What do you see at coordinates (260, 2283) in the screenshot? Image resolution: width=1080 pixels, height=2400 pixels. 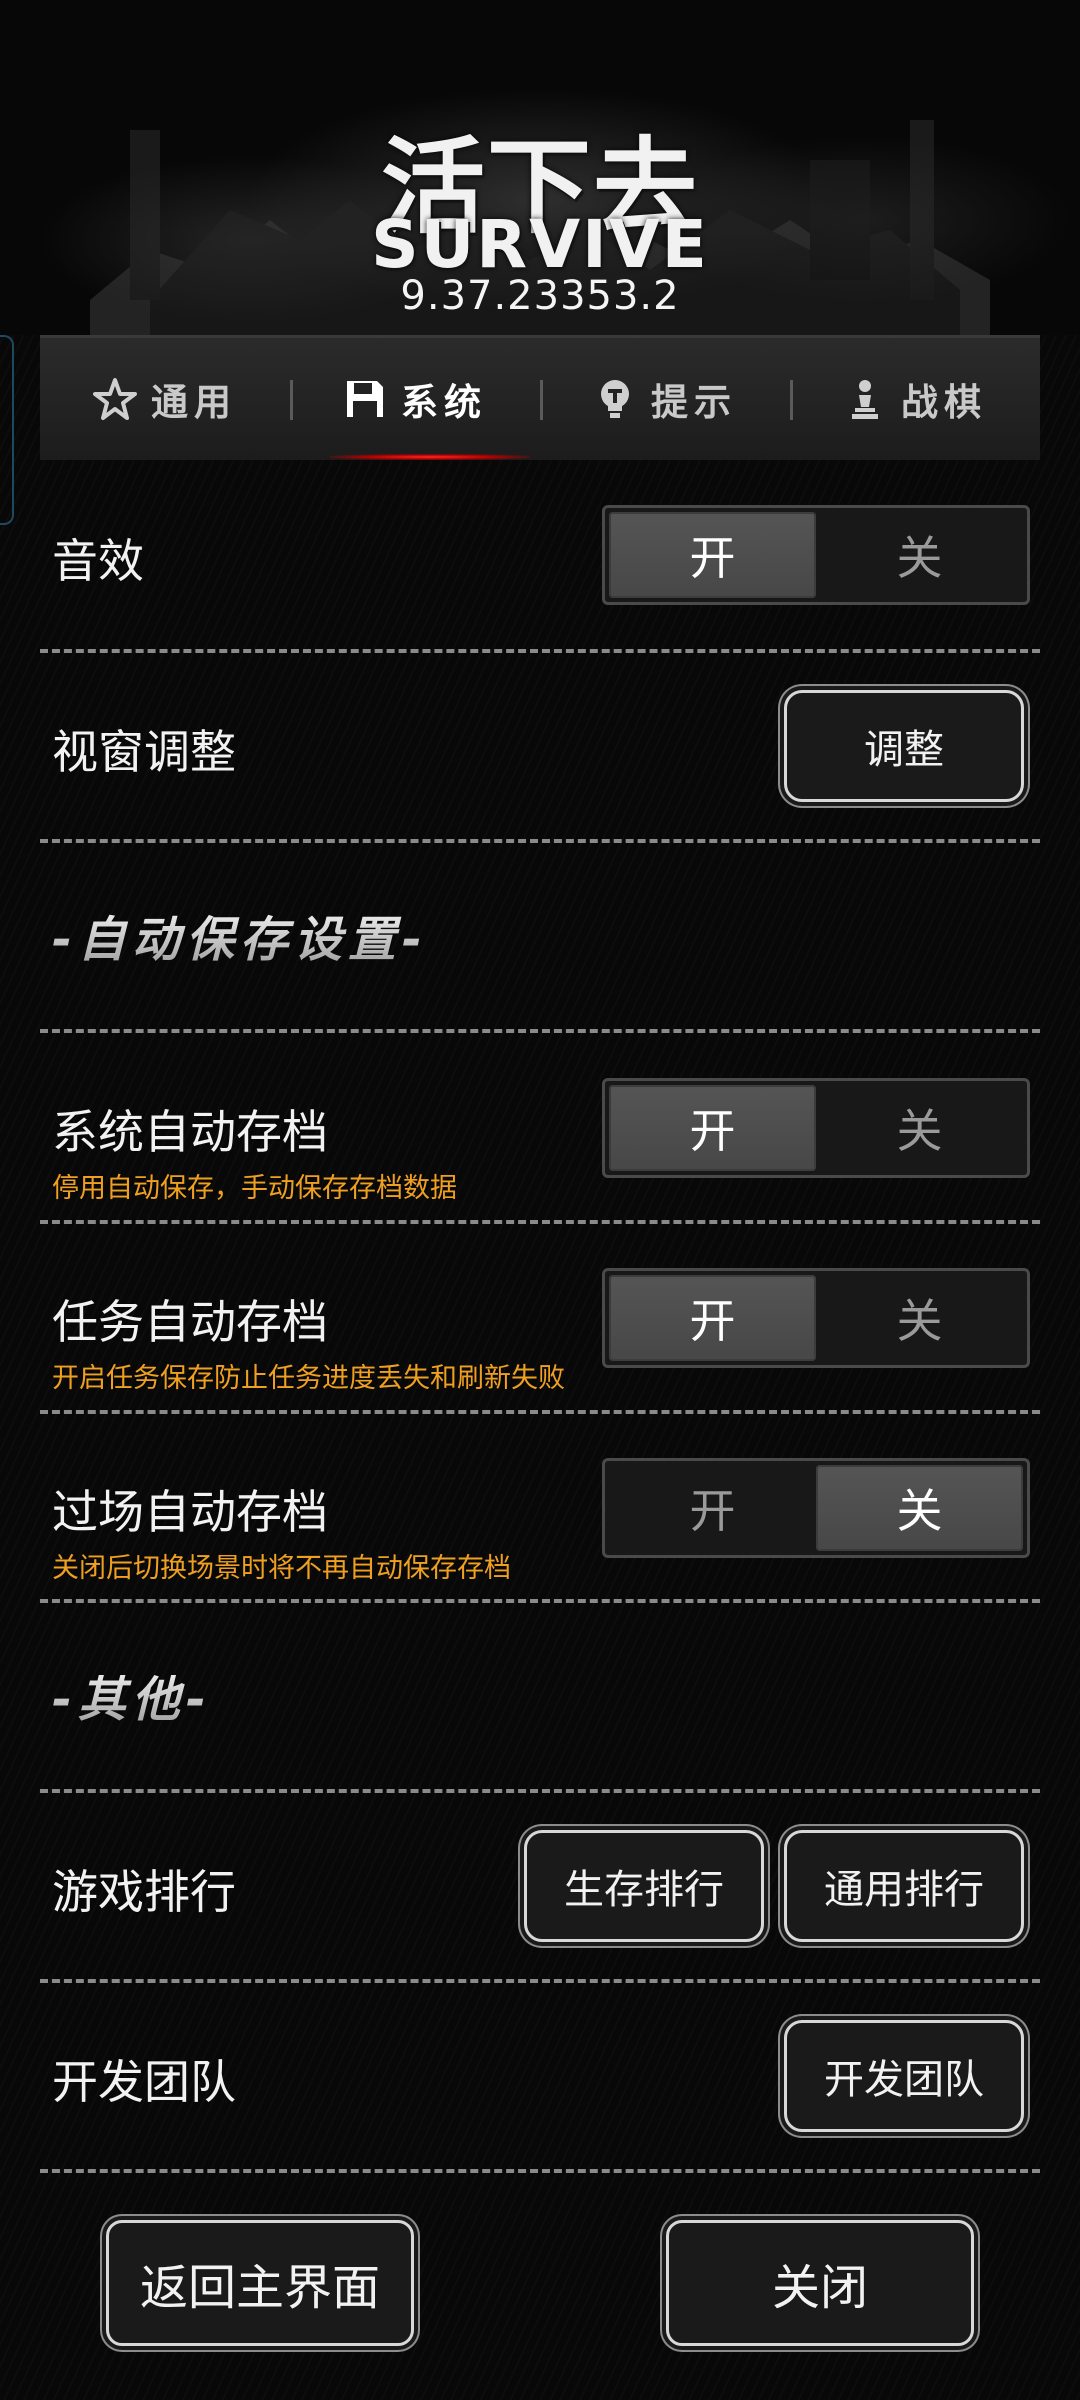 I see `return-main-menu-button: 返回主界面` at bounding box center [260, 2283].